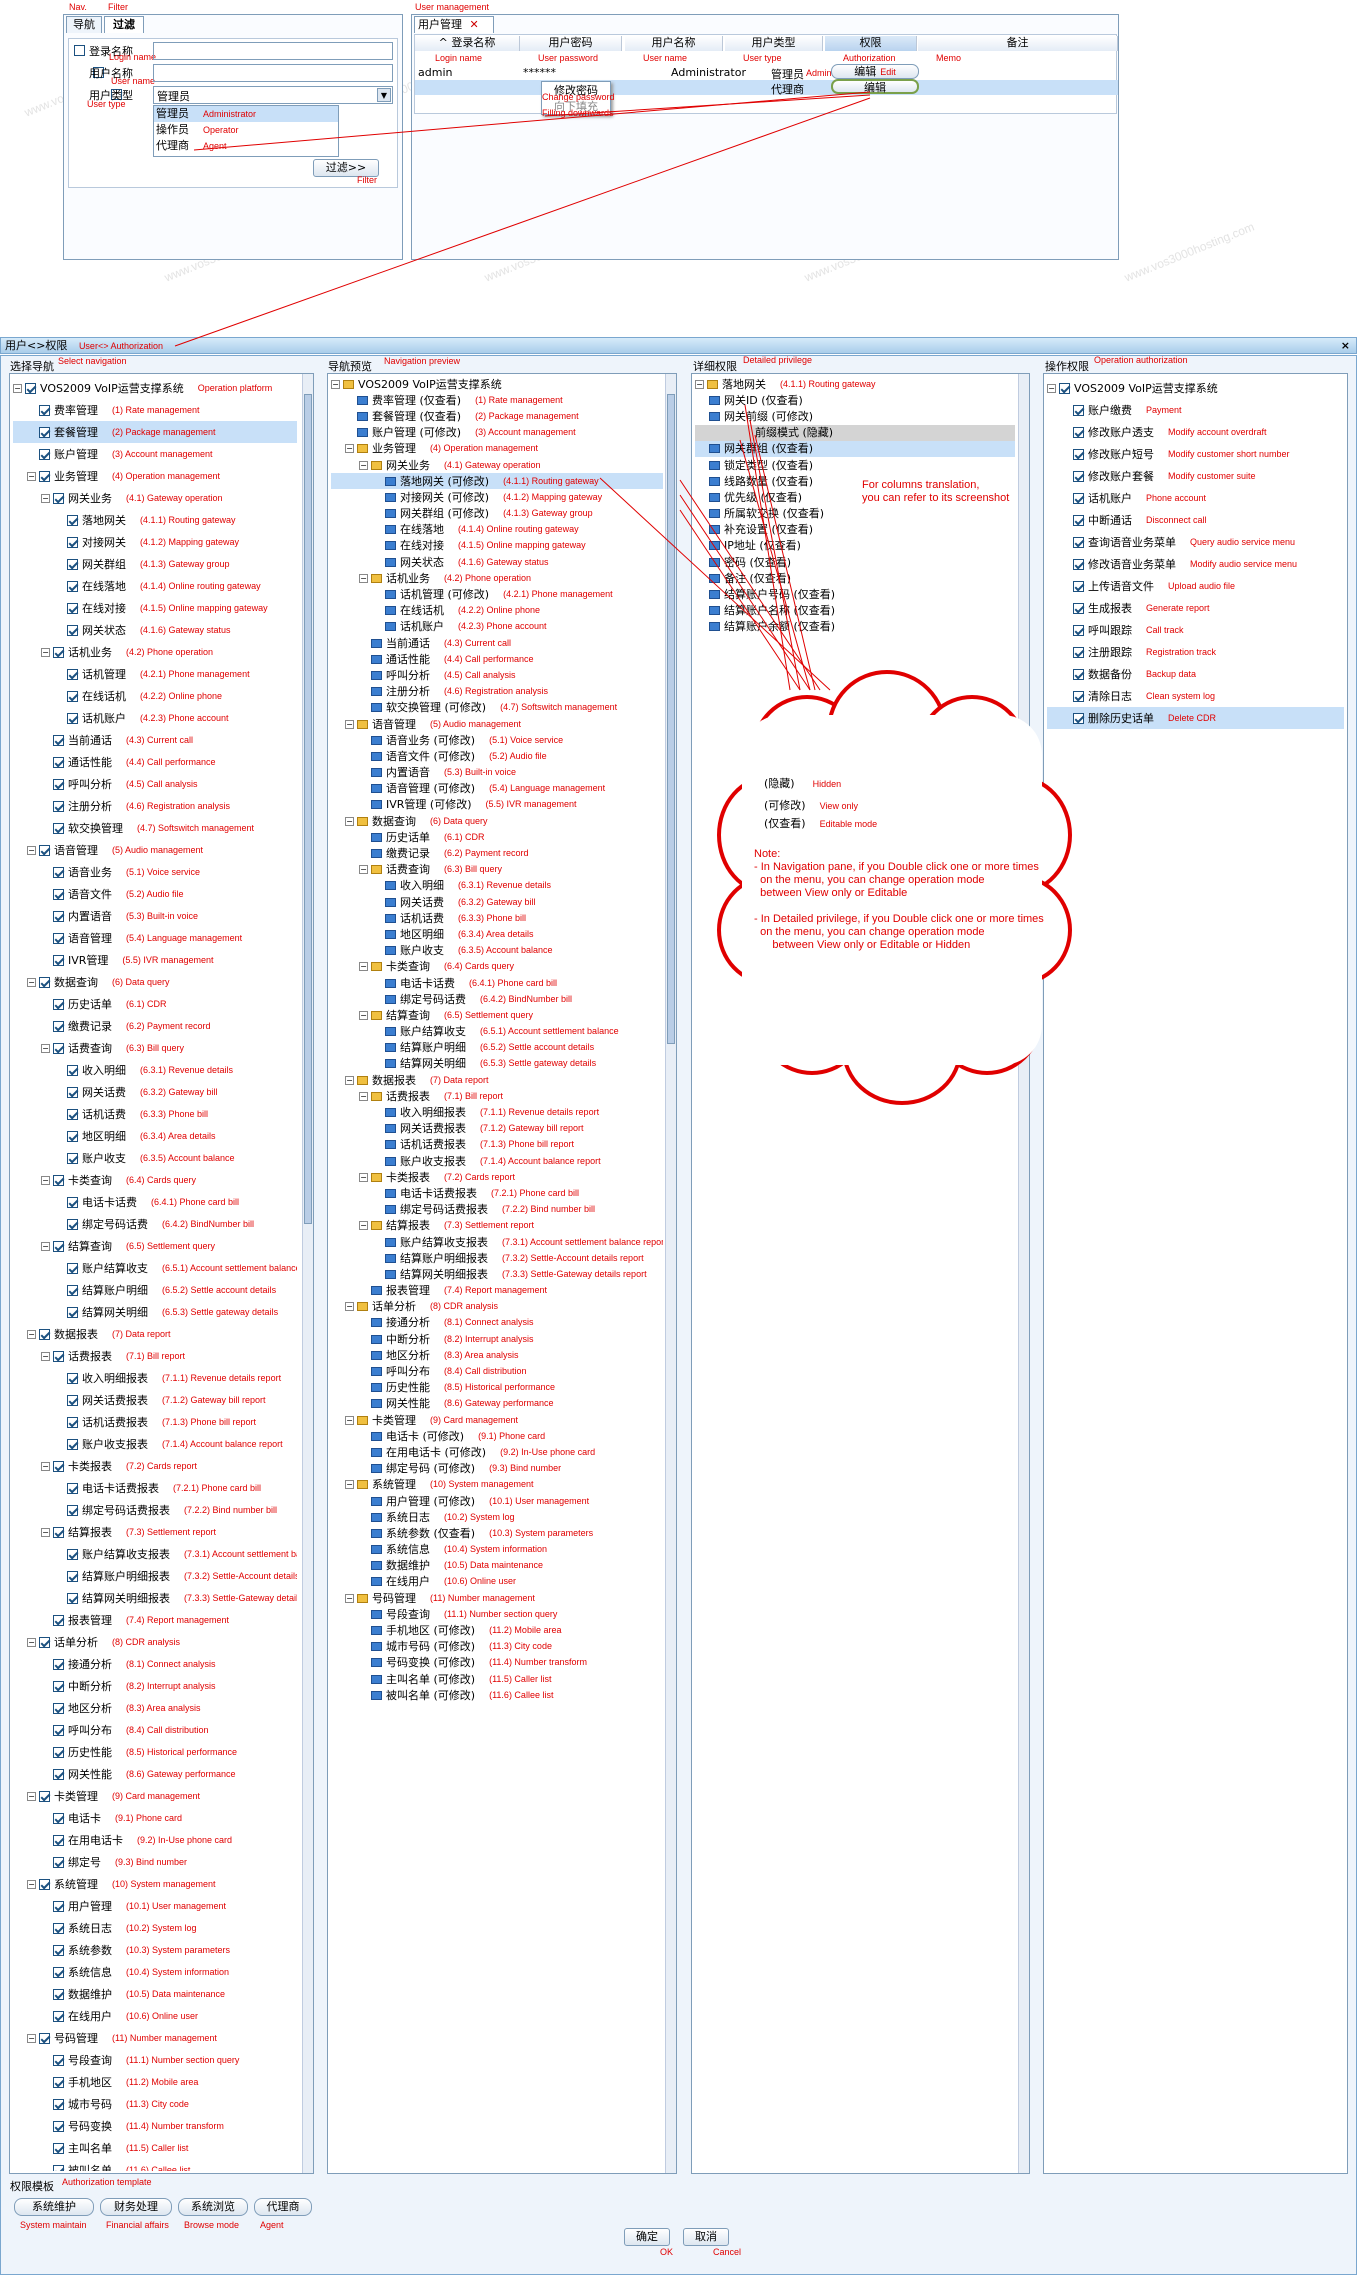  Describe the element at coordinates (454, 24) in the screenshot. I see `tab-user-management: 用户管理 ✕` at that location.